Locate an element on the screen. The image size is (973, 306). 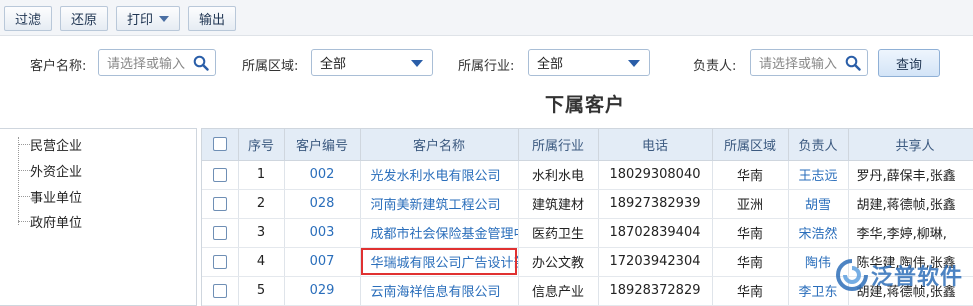
tree-item: 外资企业 is located at coordinates (50, 170).